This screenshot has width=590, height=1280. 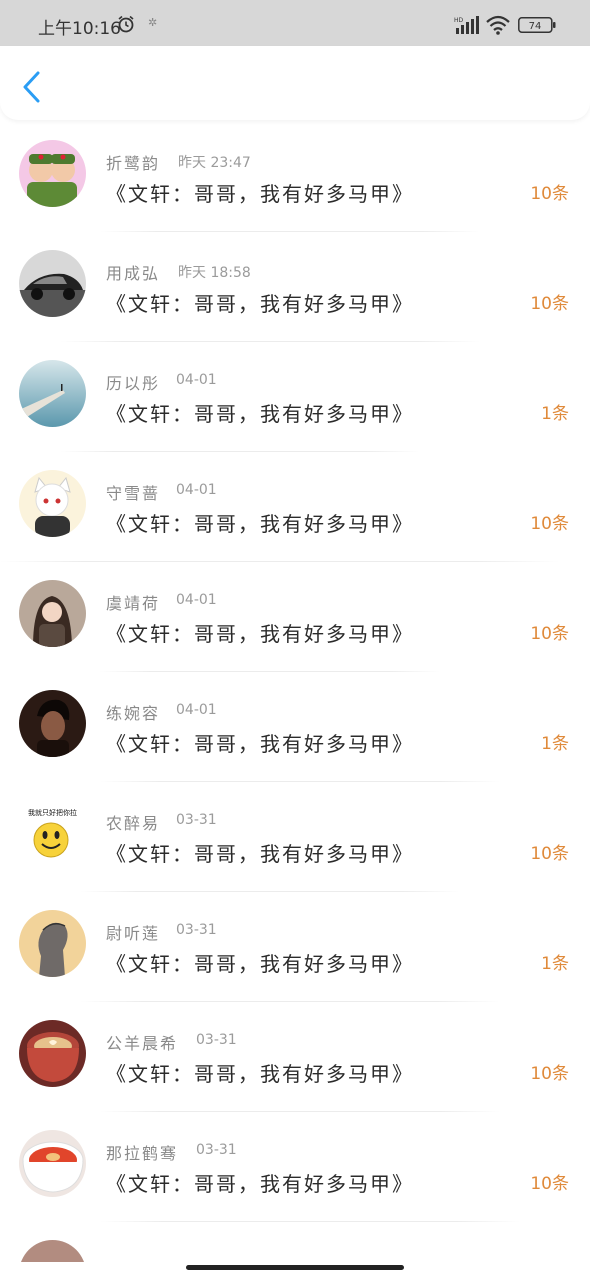 What do you see at coordinates (133, 823) in the screenshot?
I see `sender-name: 农醉易` at bounding box center [133, 823].